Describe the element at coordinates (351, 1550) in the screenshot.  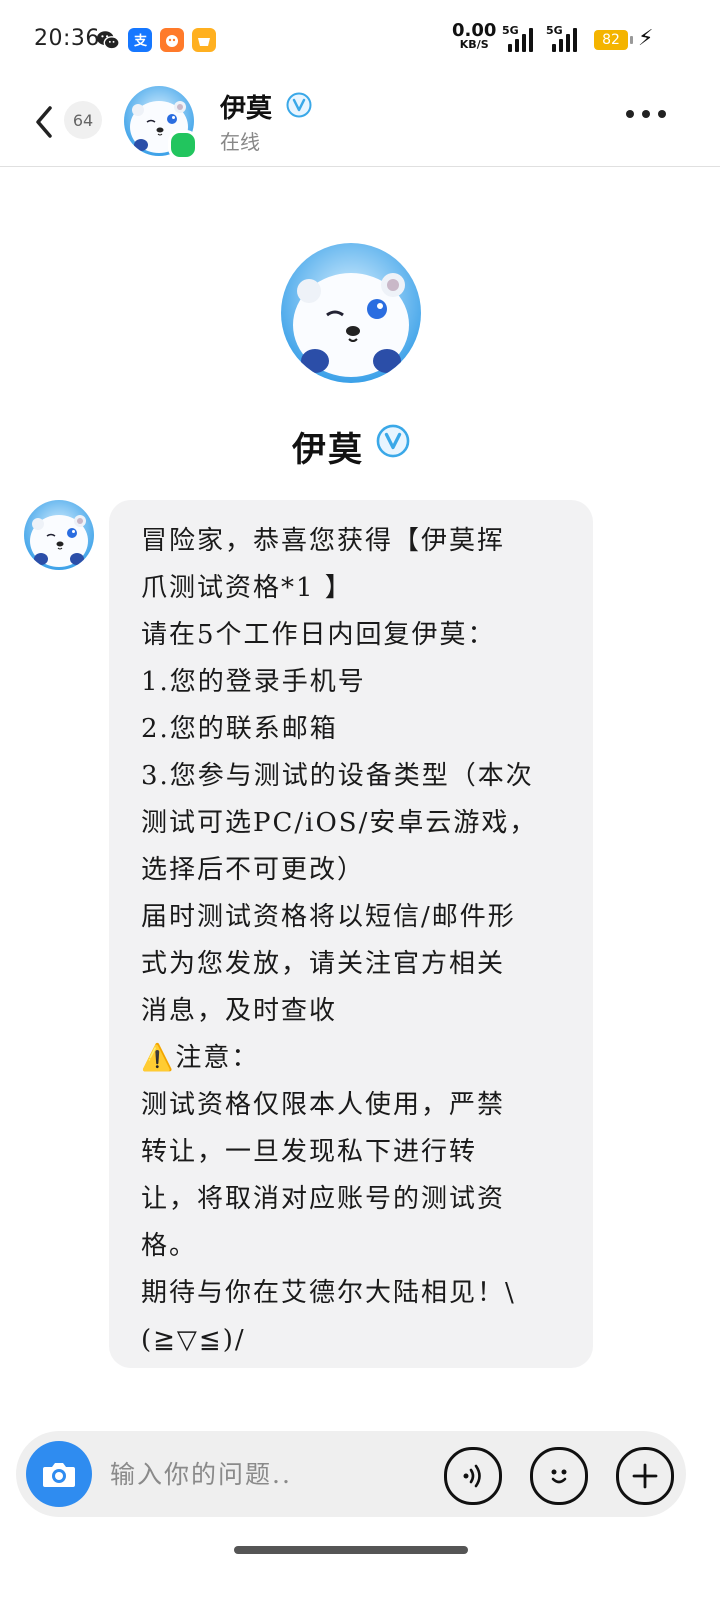
I see `home-indicator` at that location.